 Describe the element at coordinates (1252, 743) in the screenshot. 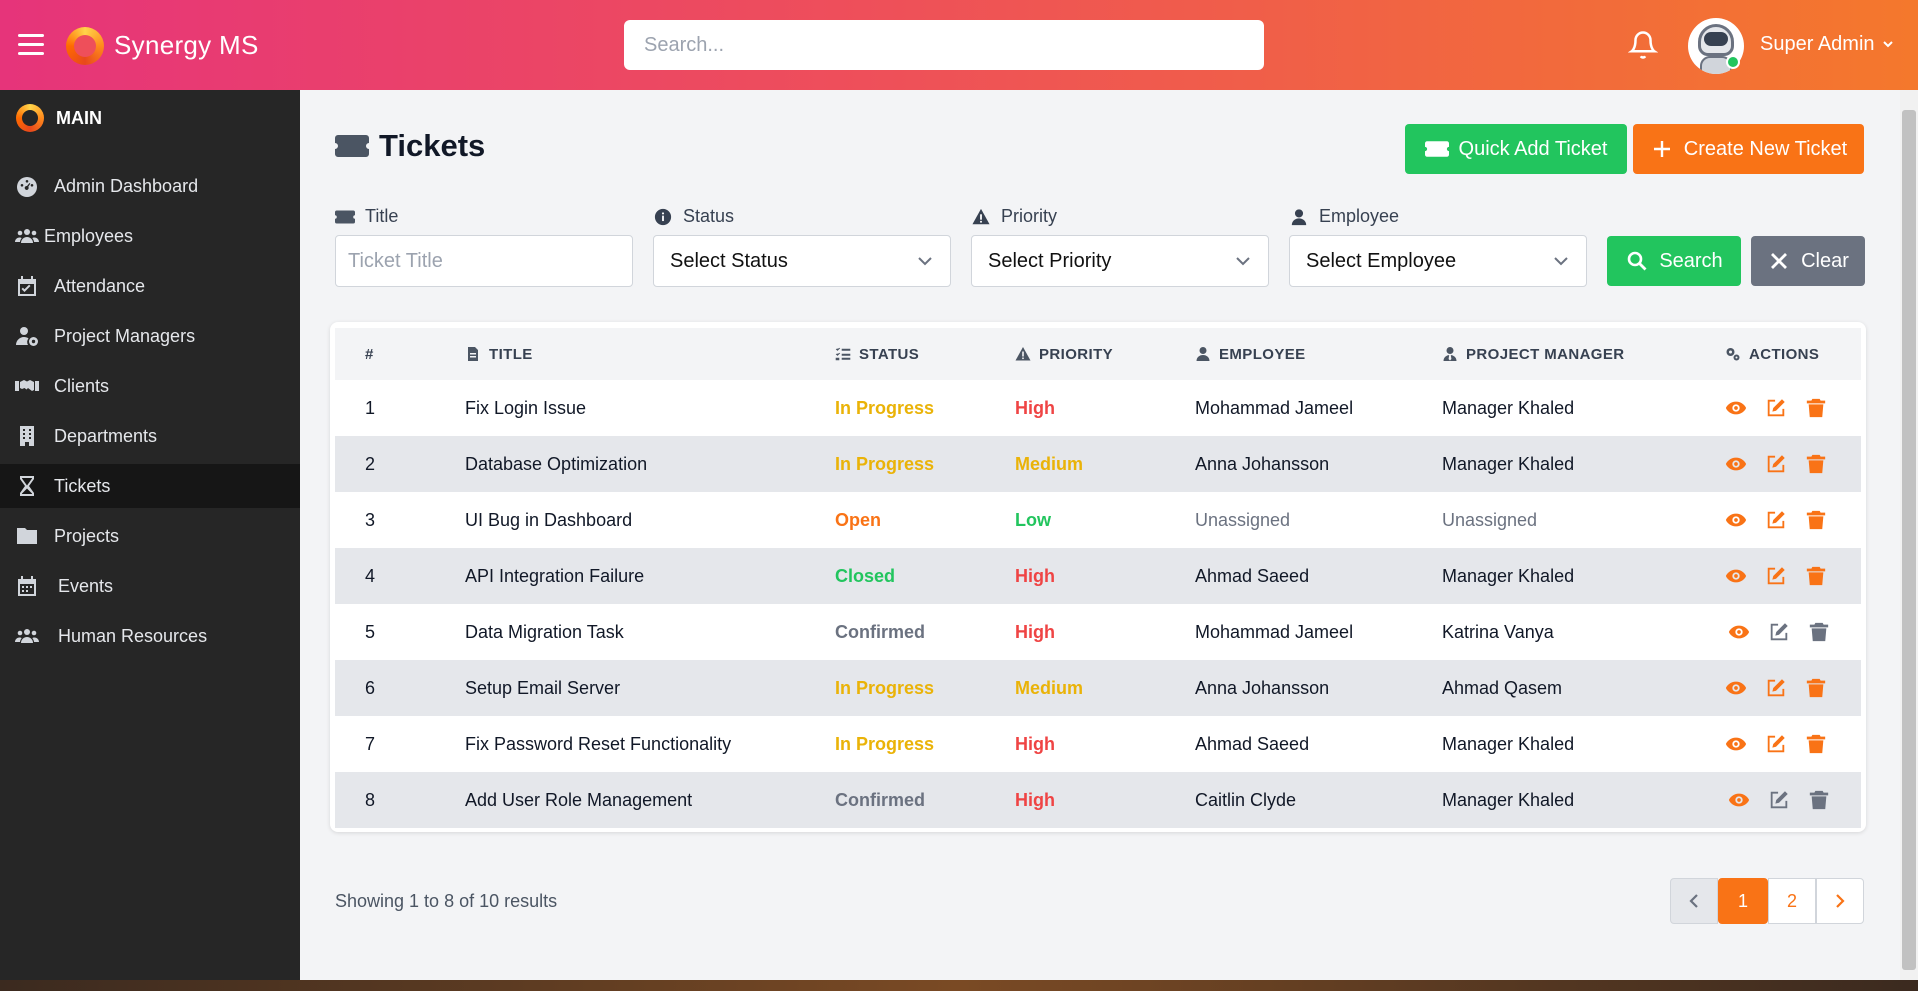

I see `ticket-employee: Ahmad Saeed` at that location.